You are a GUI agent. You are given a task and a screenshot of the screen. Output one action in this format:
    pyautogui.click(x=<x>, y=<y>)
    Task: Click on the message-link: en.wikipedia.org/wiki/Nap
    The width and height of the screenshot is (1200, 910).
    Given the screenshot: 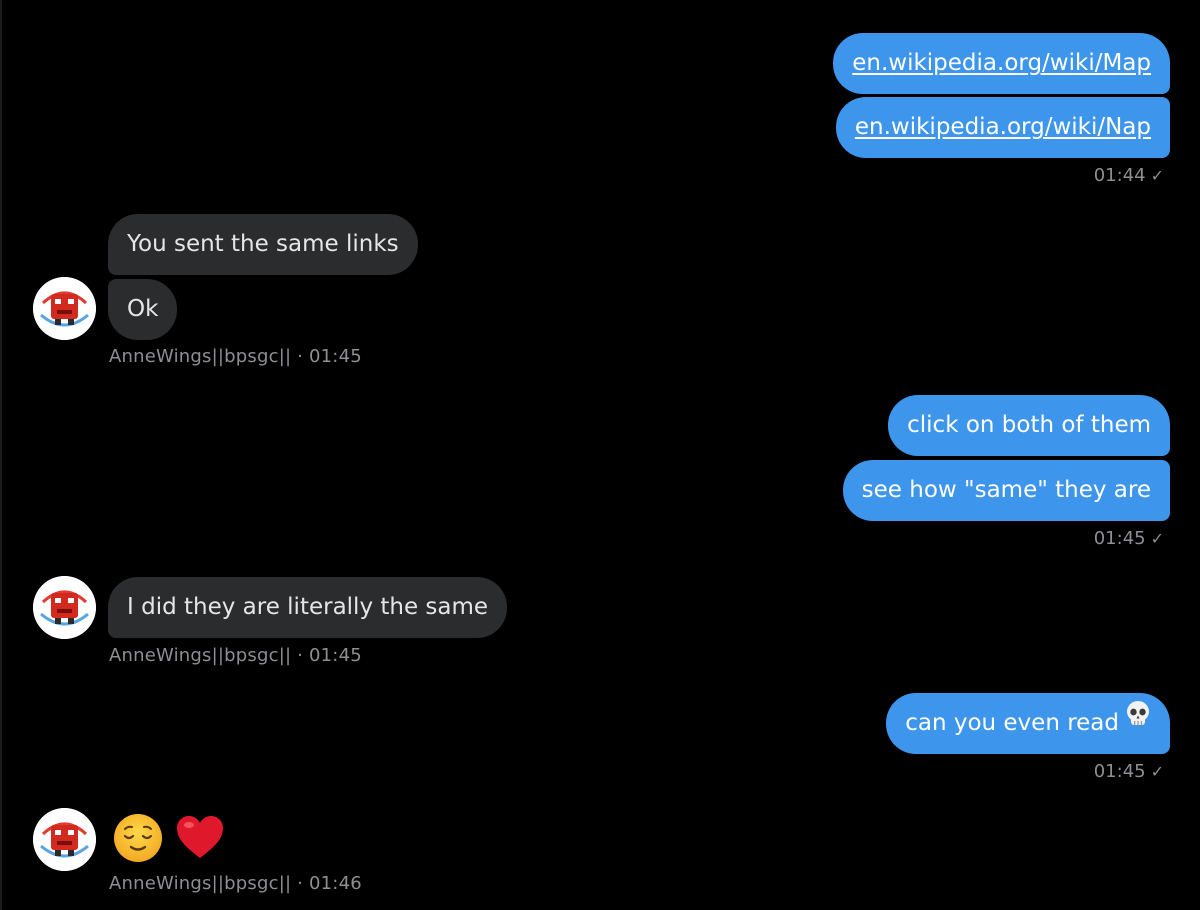 What is the action you would take?
    pyautogui.click(x=1003, y=127)
    